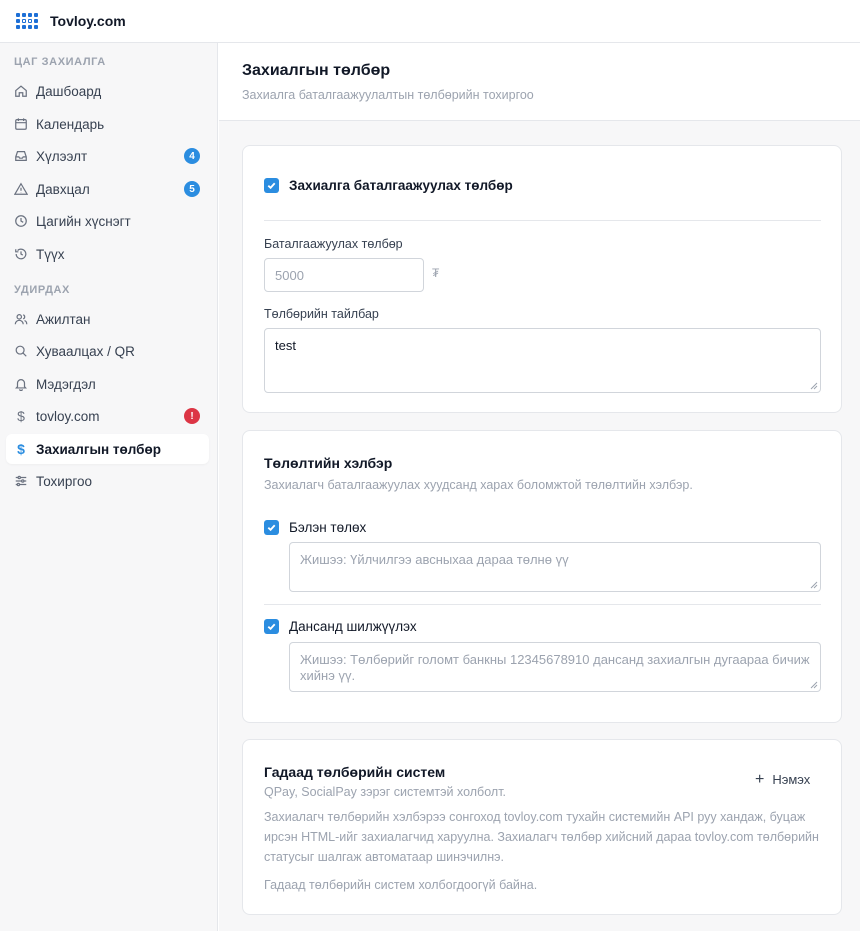 This screenshot has width=860, height=931. I want to click on sidebar-item-settings: Тохиргоо, so click(107, 481).